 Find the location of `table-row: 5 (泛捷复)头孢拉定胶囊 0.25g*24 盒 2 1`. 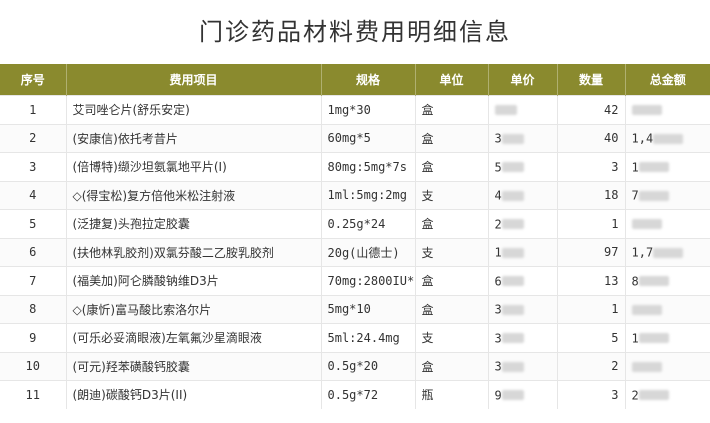

table-row: 5 (泛捷复)头孢拉定胶囊 0.25g*24 盒 2 1 is located at coordinates (355, 223).